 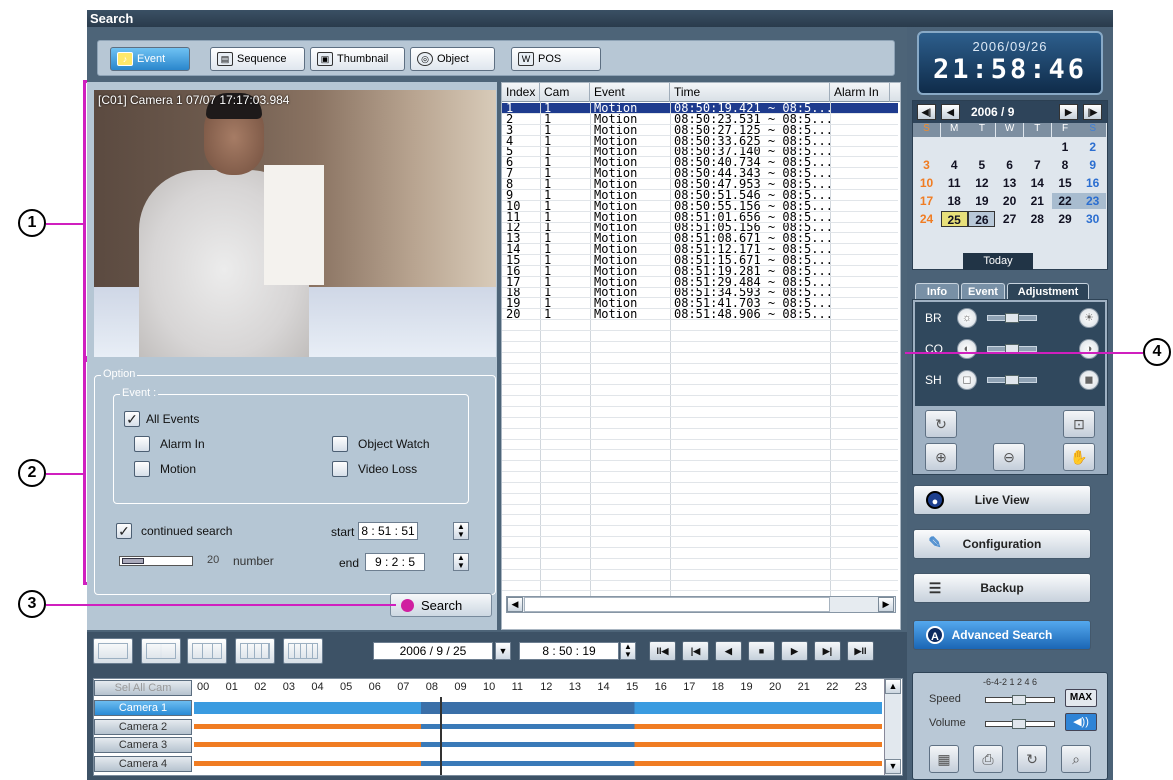 What do you see at coordinates (892, 727) in the screenshot?
I see `timeline-vertical-scrollbar: ▲ ▼` at bounding box center [892, 727].